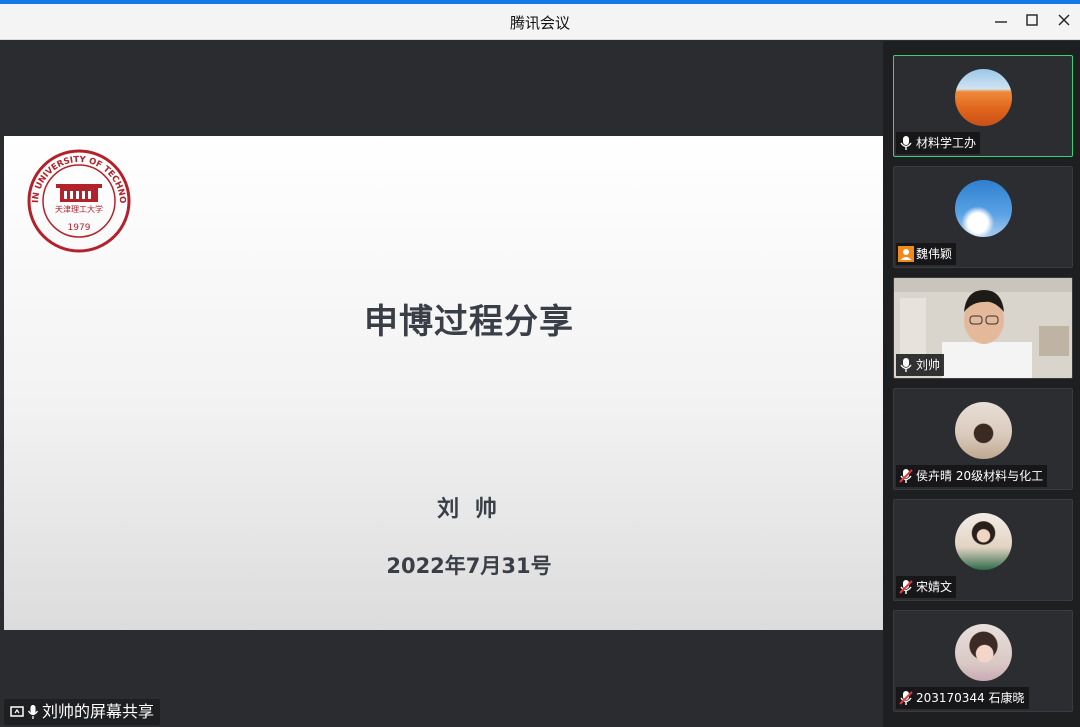  What do you see at coordinates (983, 328) in the screenshot?
I see `participant-tile-video: 刘帅` at bounding box center [983, 328].